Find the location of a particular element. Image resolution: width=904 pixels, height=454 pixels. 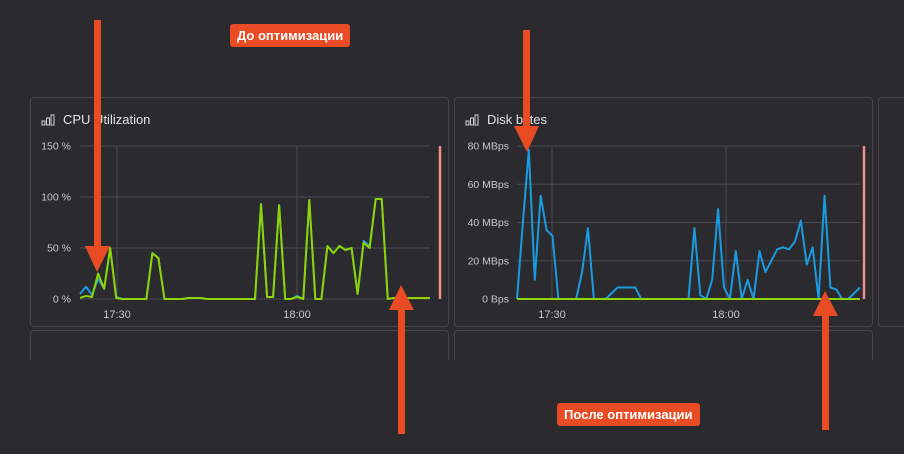

partial-panel-edge is located at coordinates (891, 212).